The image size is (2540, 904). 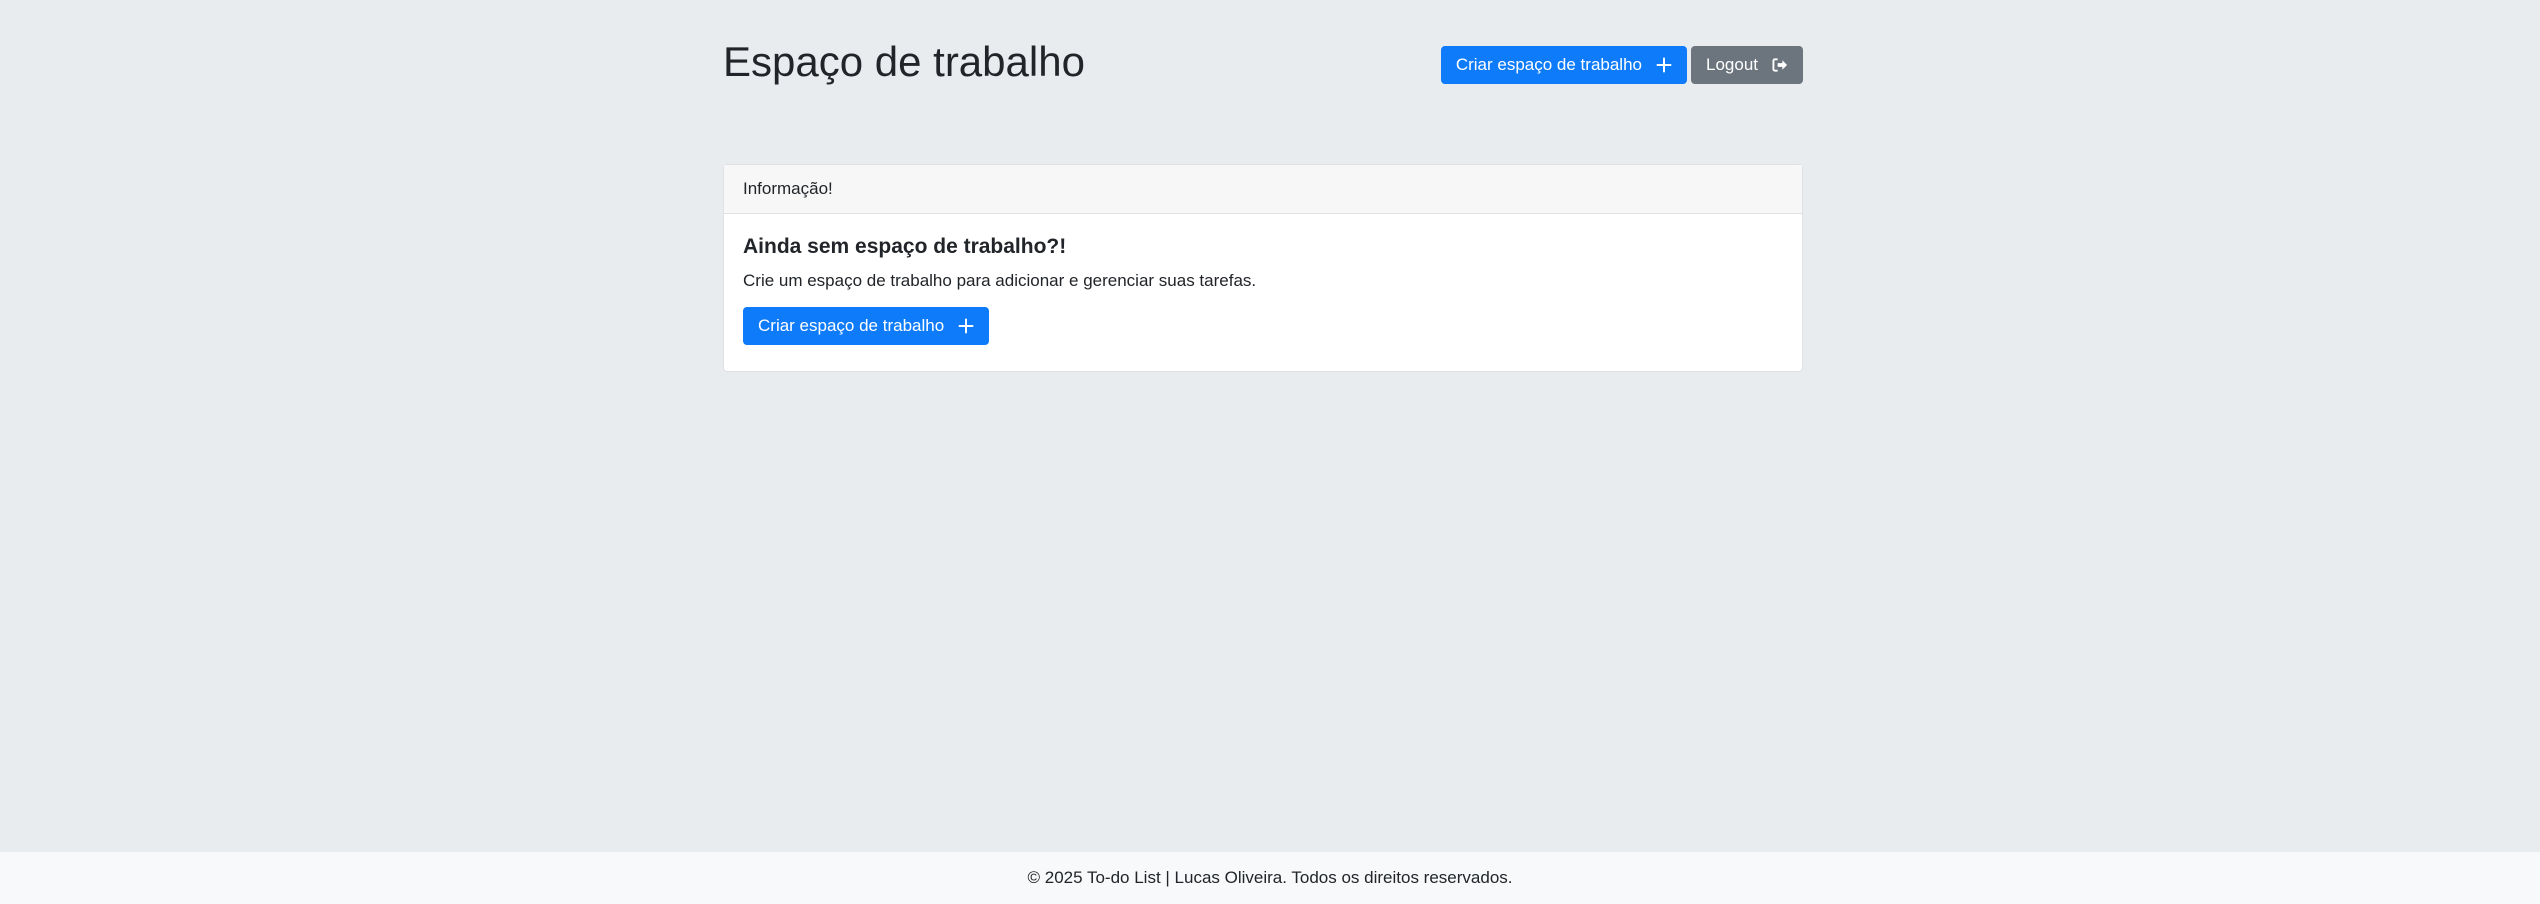 I want to click on logout-button: Logout, so click(x=1747, y=65).